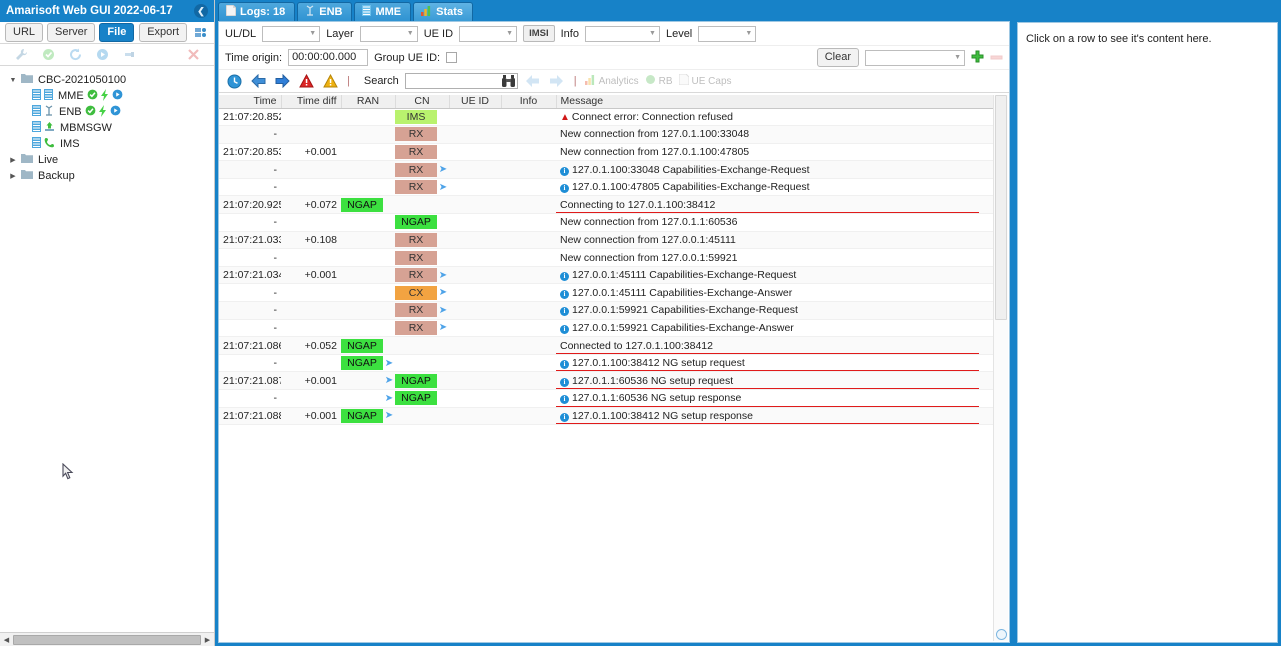  I want to click on direction-arrow-icon: ➤, so click(389, 398).